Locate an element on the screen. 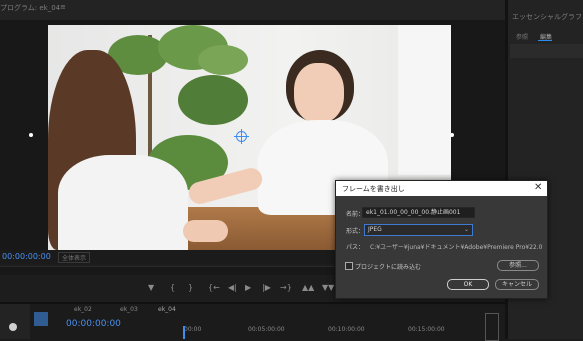 This screenshot has width=583, height=341. lift-icon: ▲▲ is located at coordinates (308, 287).